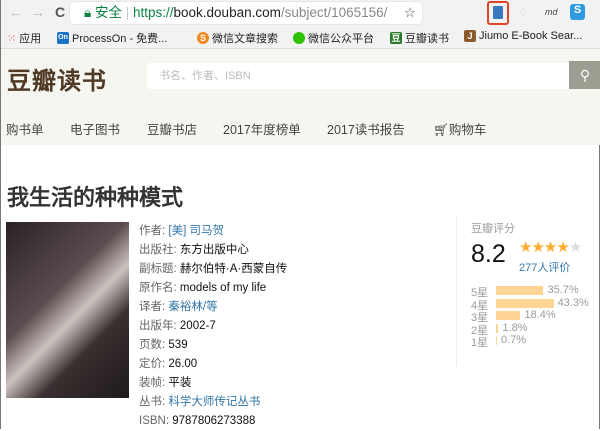 This screenshot has height=431, width=600. I want to click on info-row: ISBN: 9787806273388, so click(213, 421).